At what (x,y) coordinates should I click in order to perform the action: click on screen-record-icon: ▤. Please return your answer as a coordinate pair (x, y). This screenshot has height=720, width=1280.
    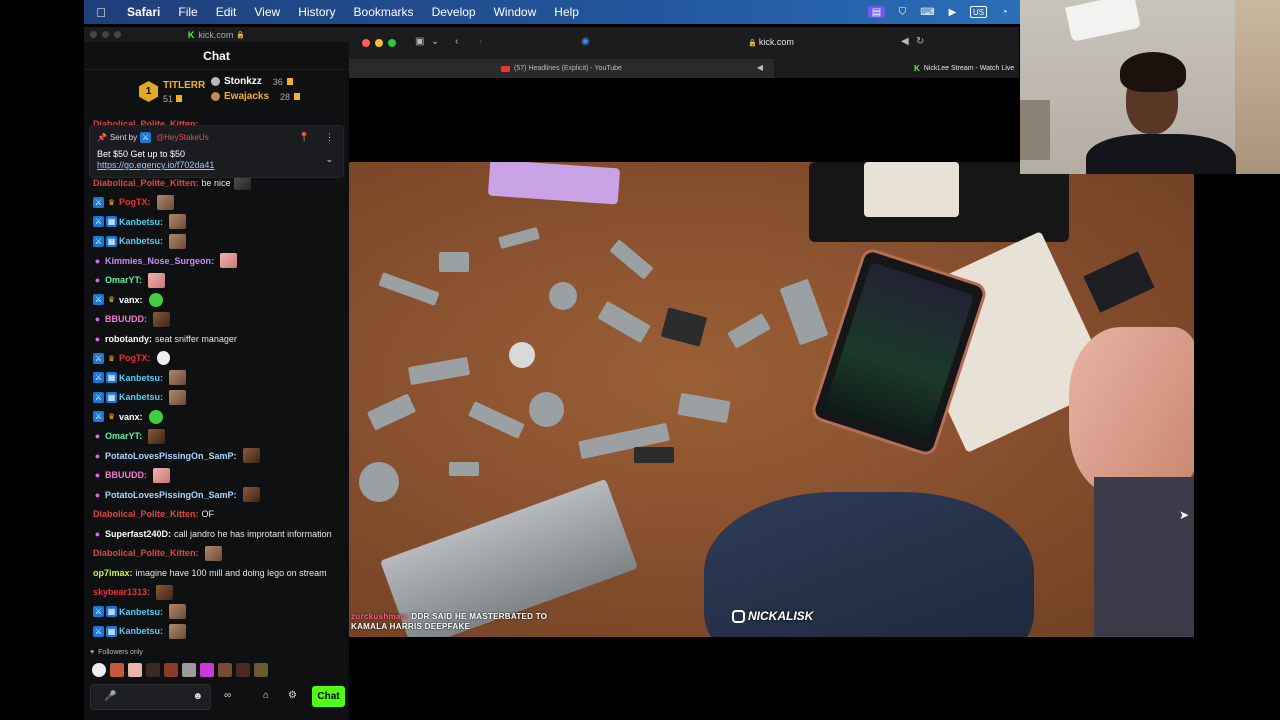
    Looking at the image, I should click on (876, 12).